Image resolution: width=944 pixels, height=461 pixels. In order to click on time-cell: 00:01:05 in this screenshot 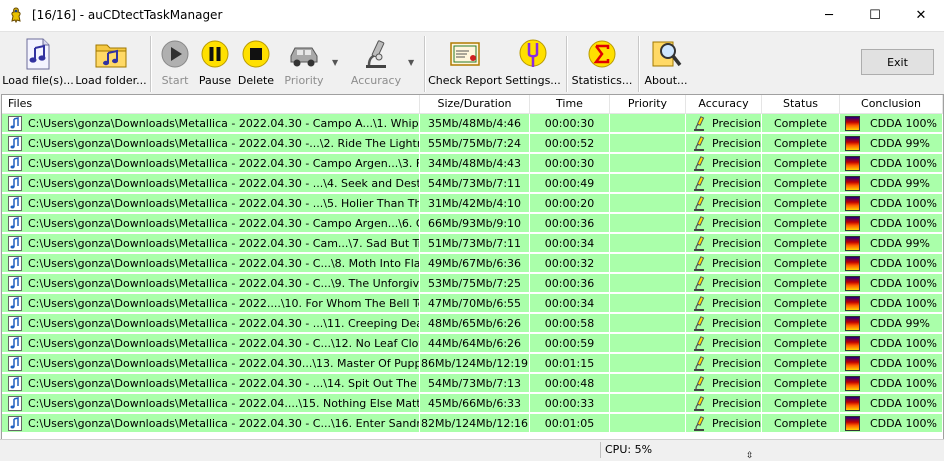, I will do `click(570, 423)`.